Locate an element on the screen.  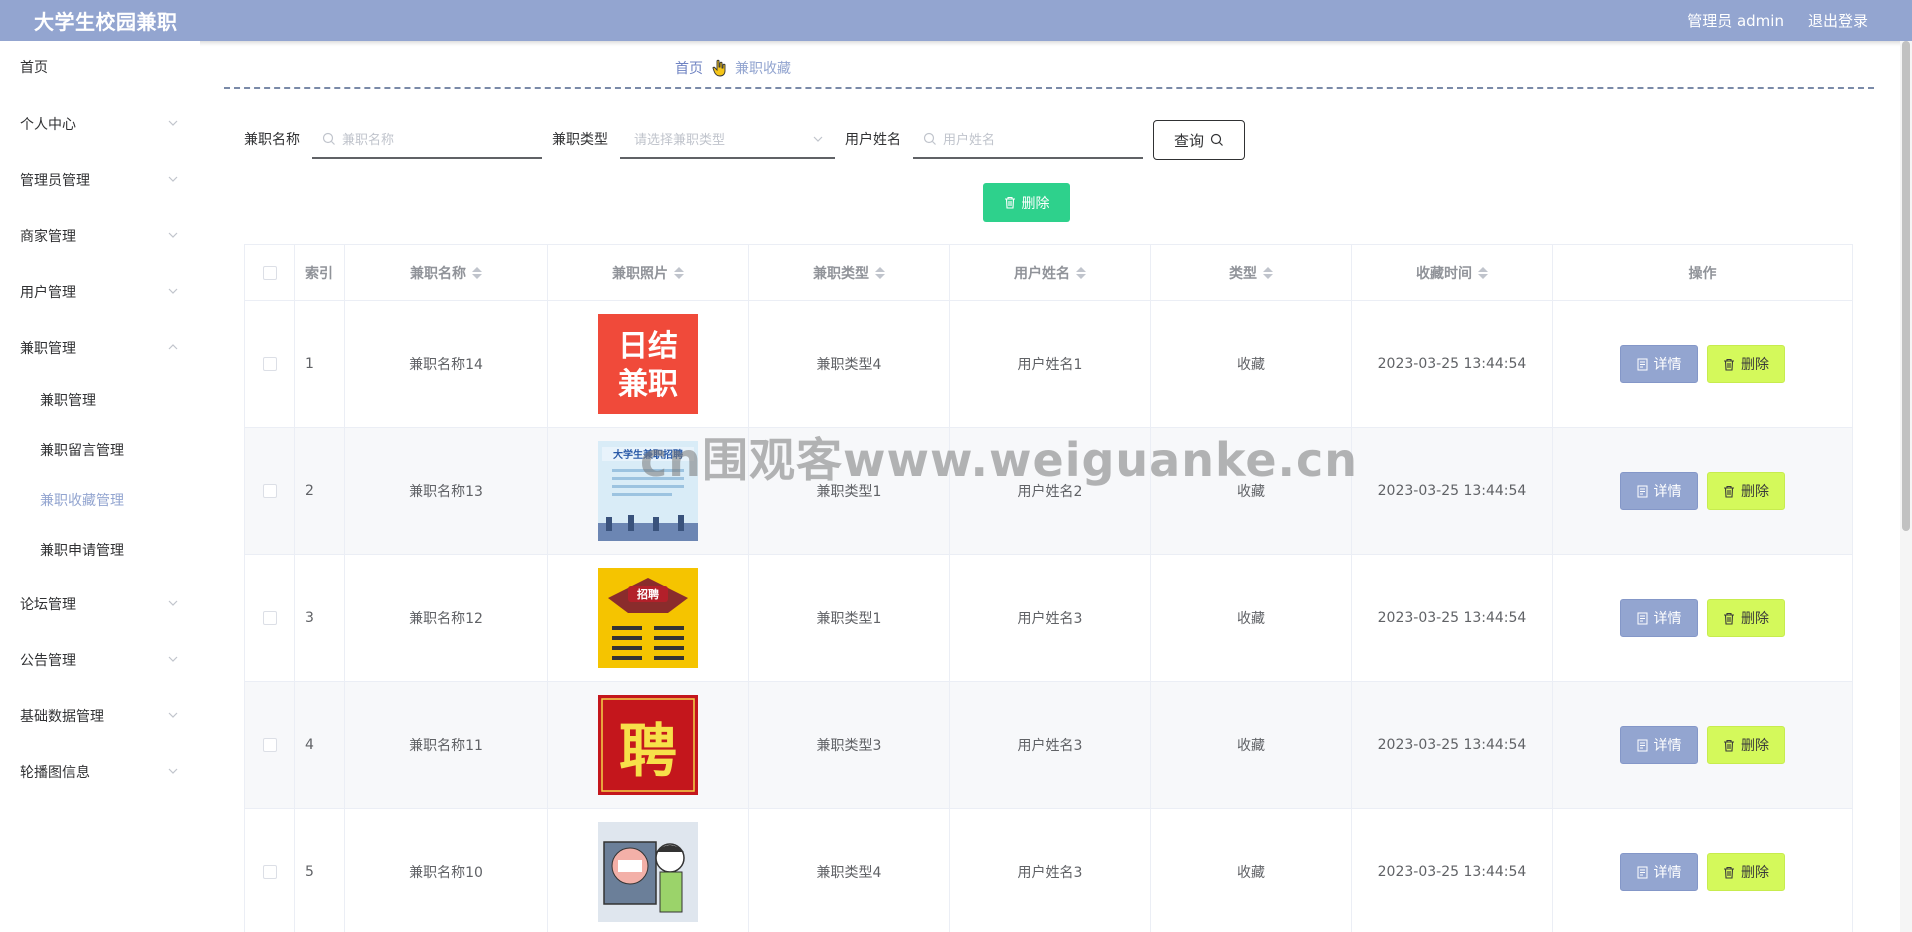
select-all-checkbox is located at coordinates (269, 272).